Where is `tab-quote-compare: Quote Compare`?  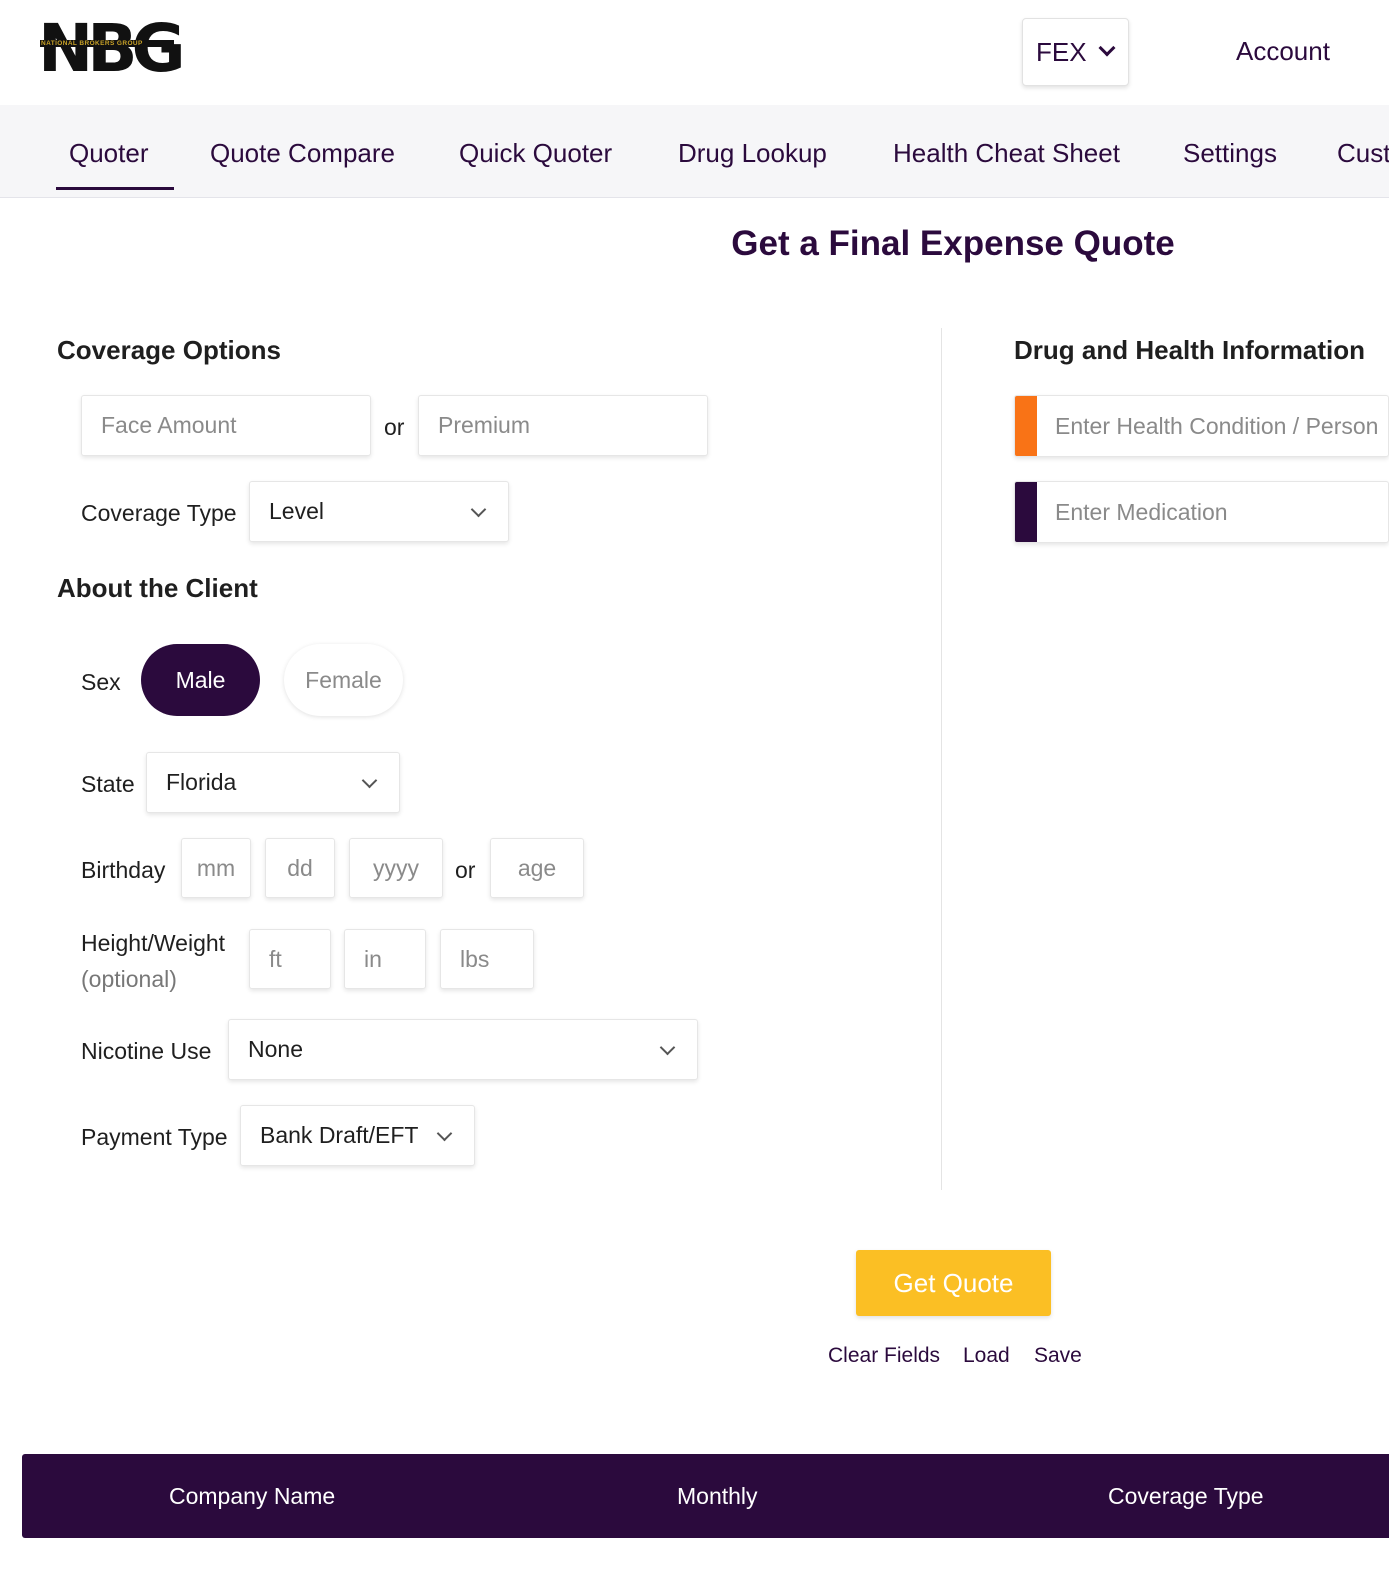 tab-quote-compare: Quote Compare is located at coordinates (302, 153).